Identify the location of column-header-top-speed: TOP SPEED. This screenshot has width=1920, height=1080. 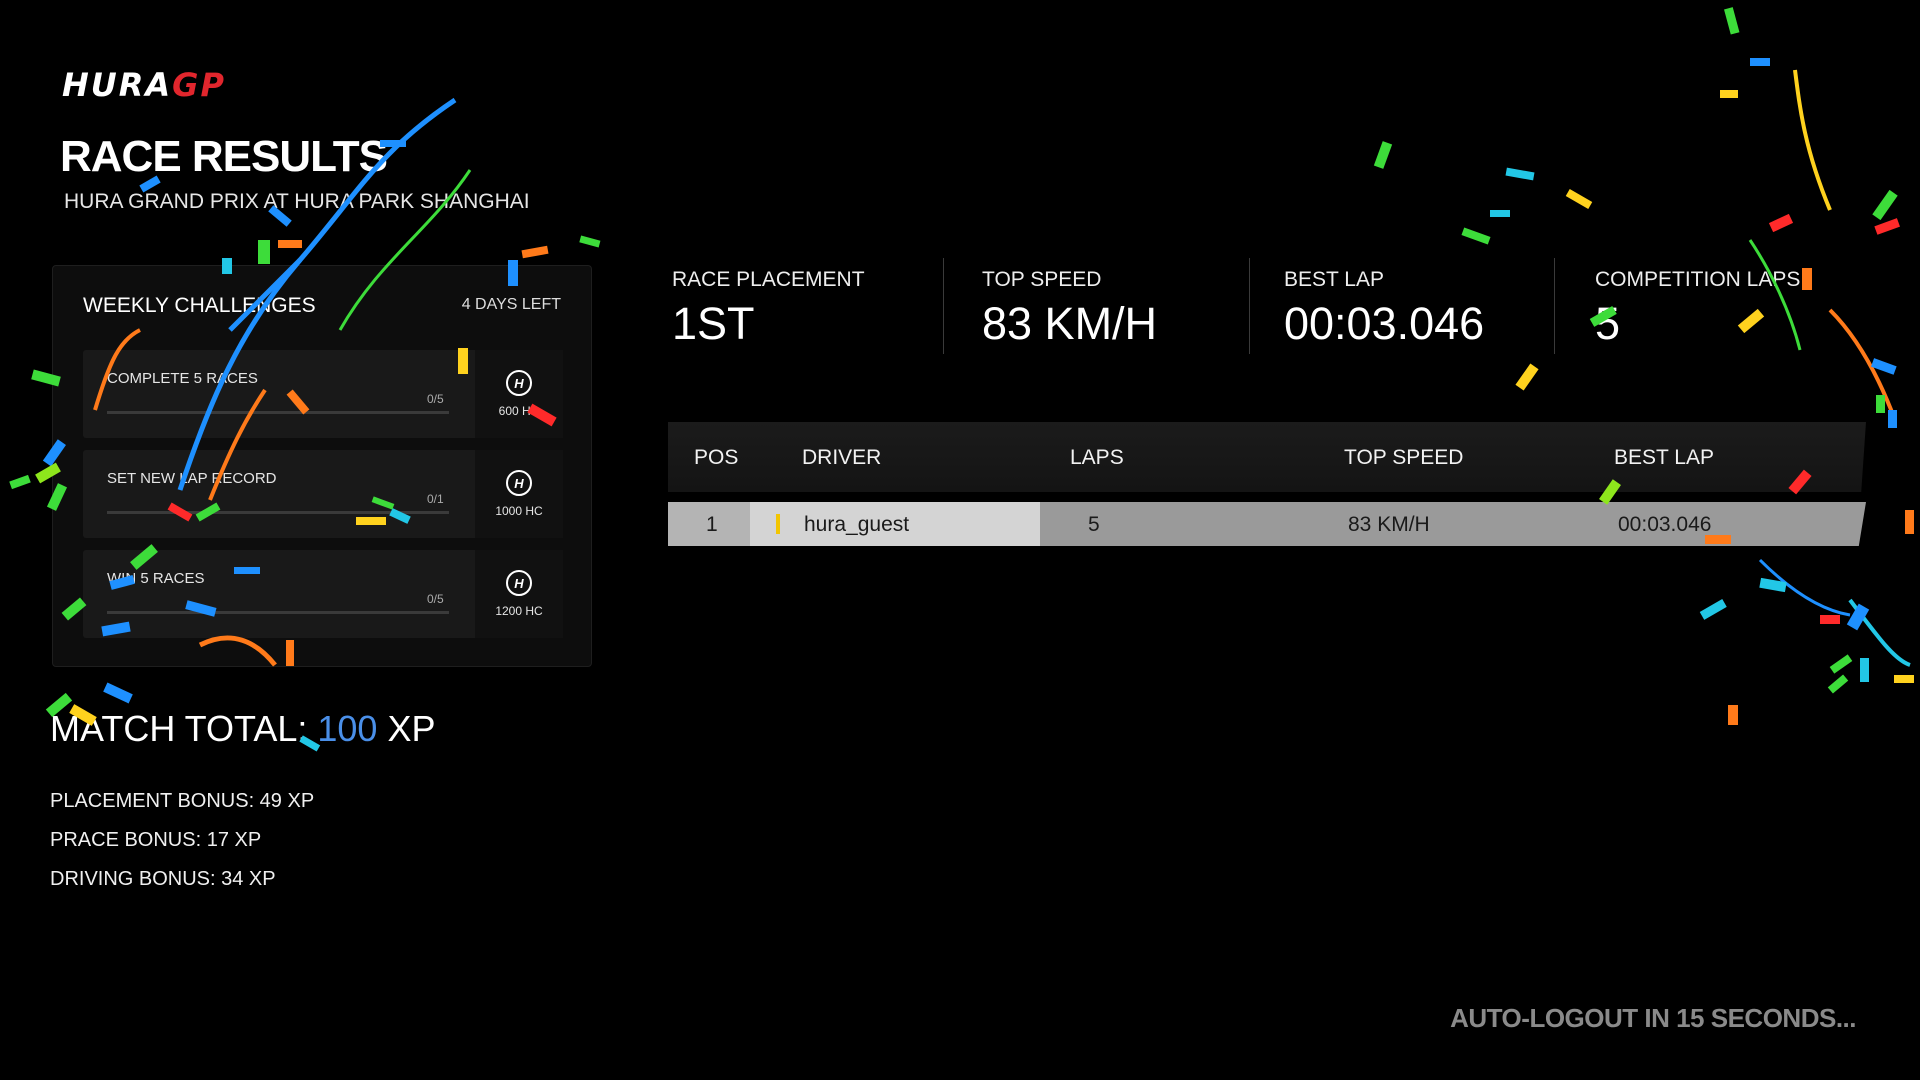
(1404, 457).